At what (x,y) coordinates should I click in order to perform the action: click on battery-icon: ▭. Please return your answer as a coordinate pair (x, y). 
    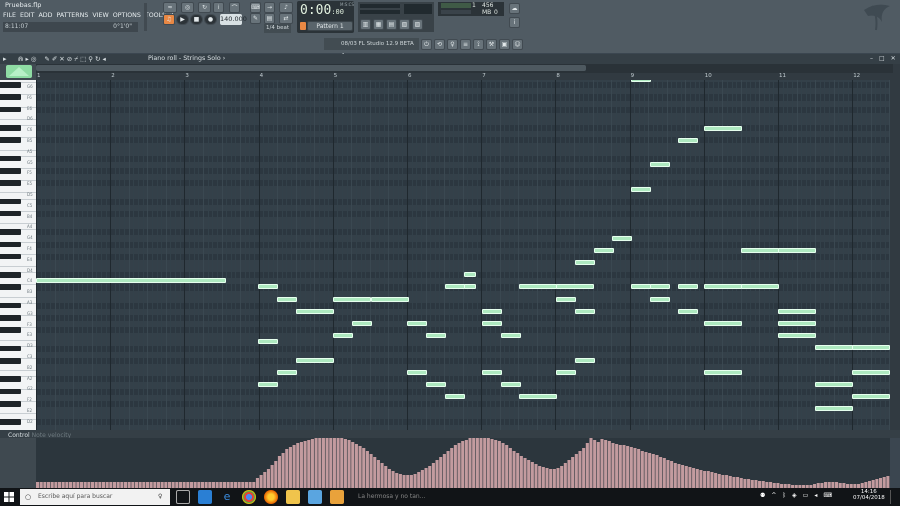
    Looking at the image, I should click on (806, 495).